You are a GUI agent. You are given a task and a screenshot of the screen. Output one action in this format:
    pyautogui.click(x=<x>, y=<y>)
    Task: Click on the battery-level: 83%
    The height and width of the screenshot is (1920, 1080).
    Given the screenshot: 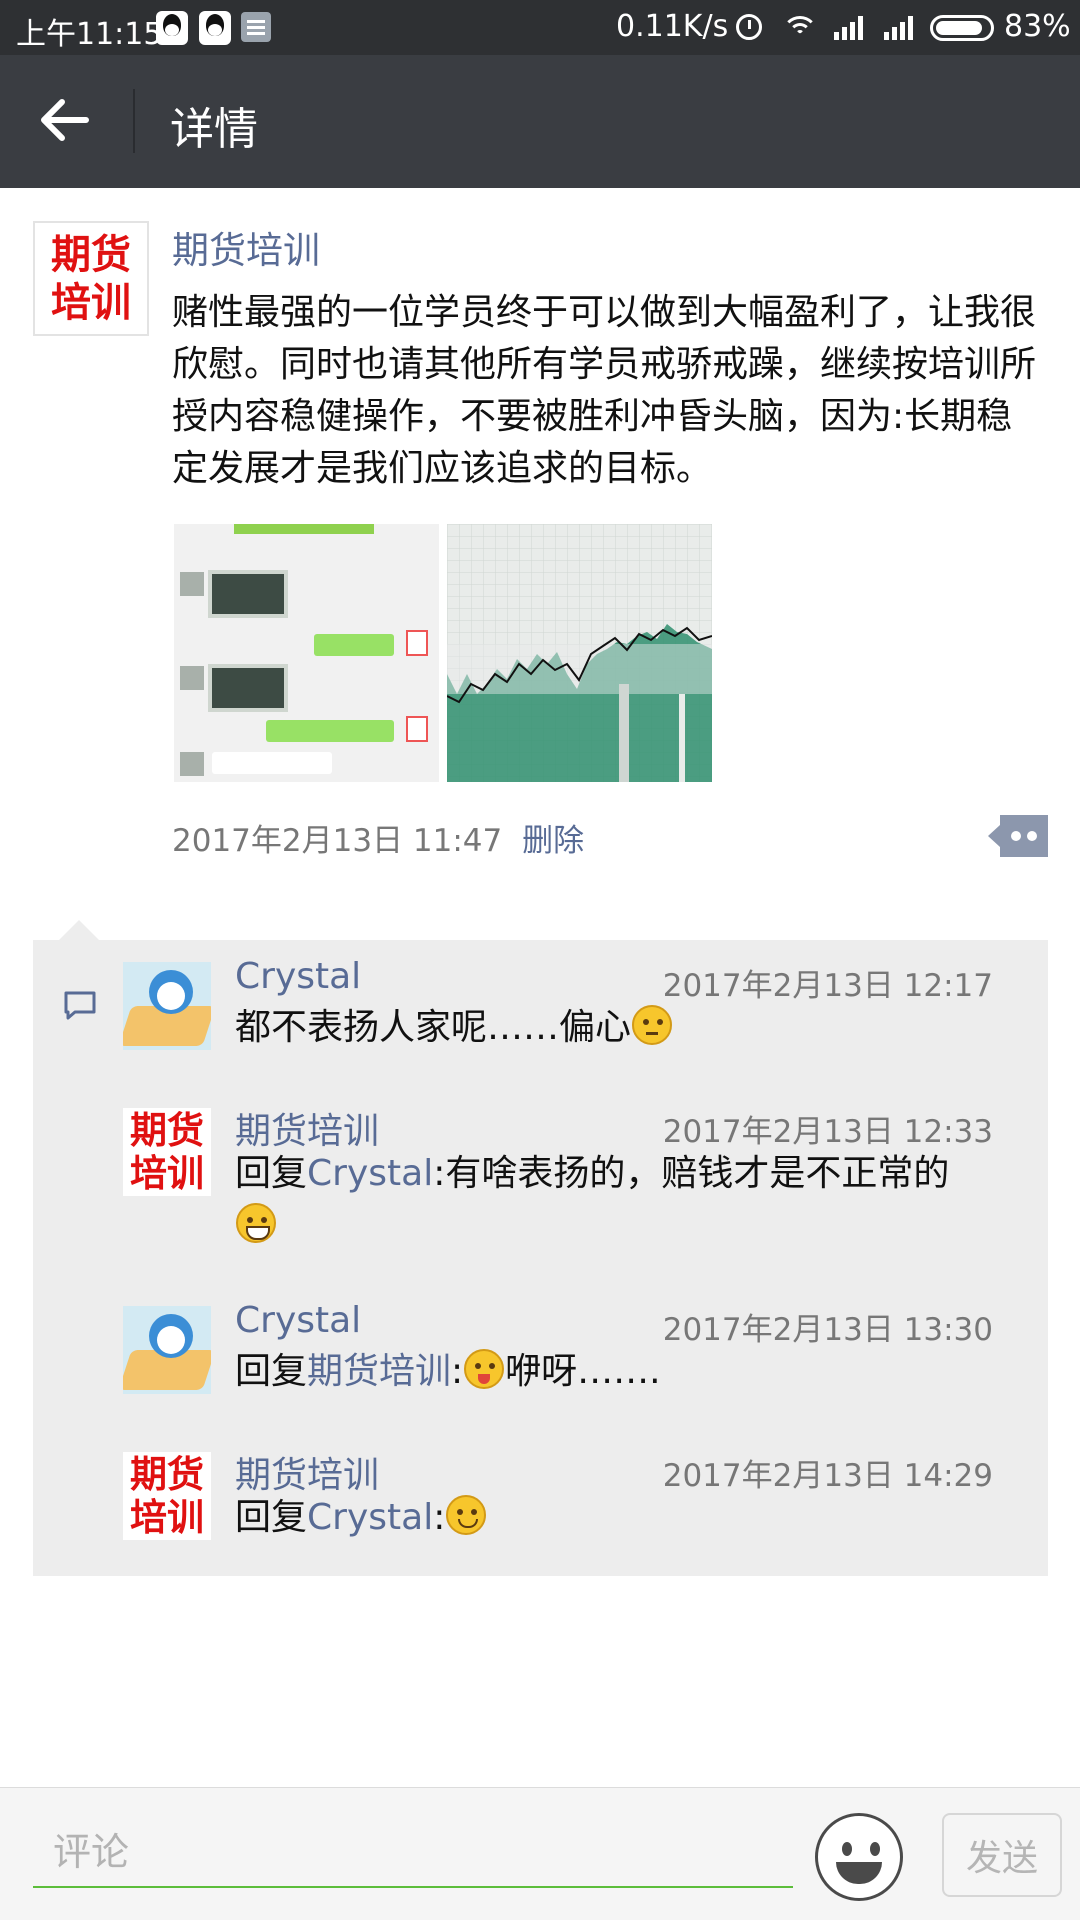 What is the action you would take?
    pyautogui.click(x=1037, y=26)
    